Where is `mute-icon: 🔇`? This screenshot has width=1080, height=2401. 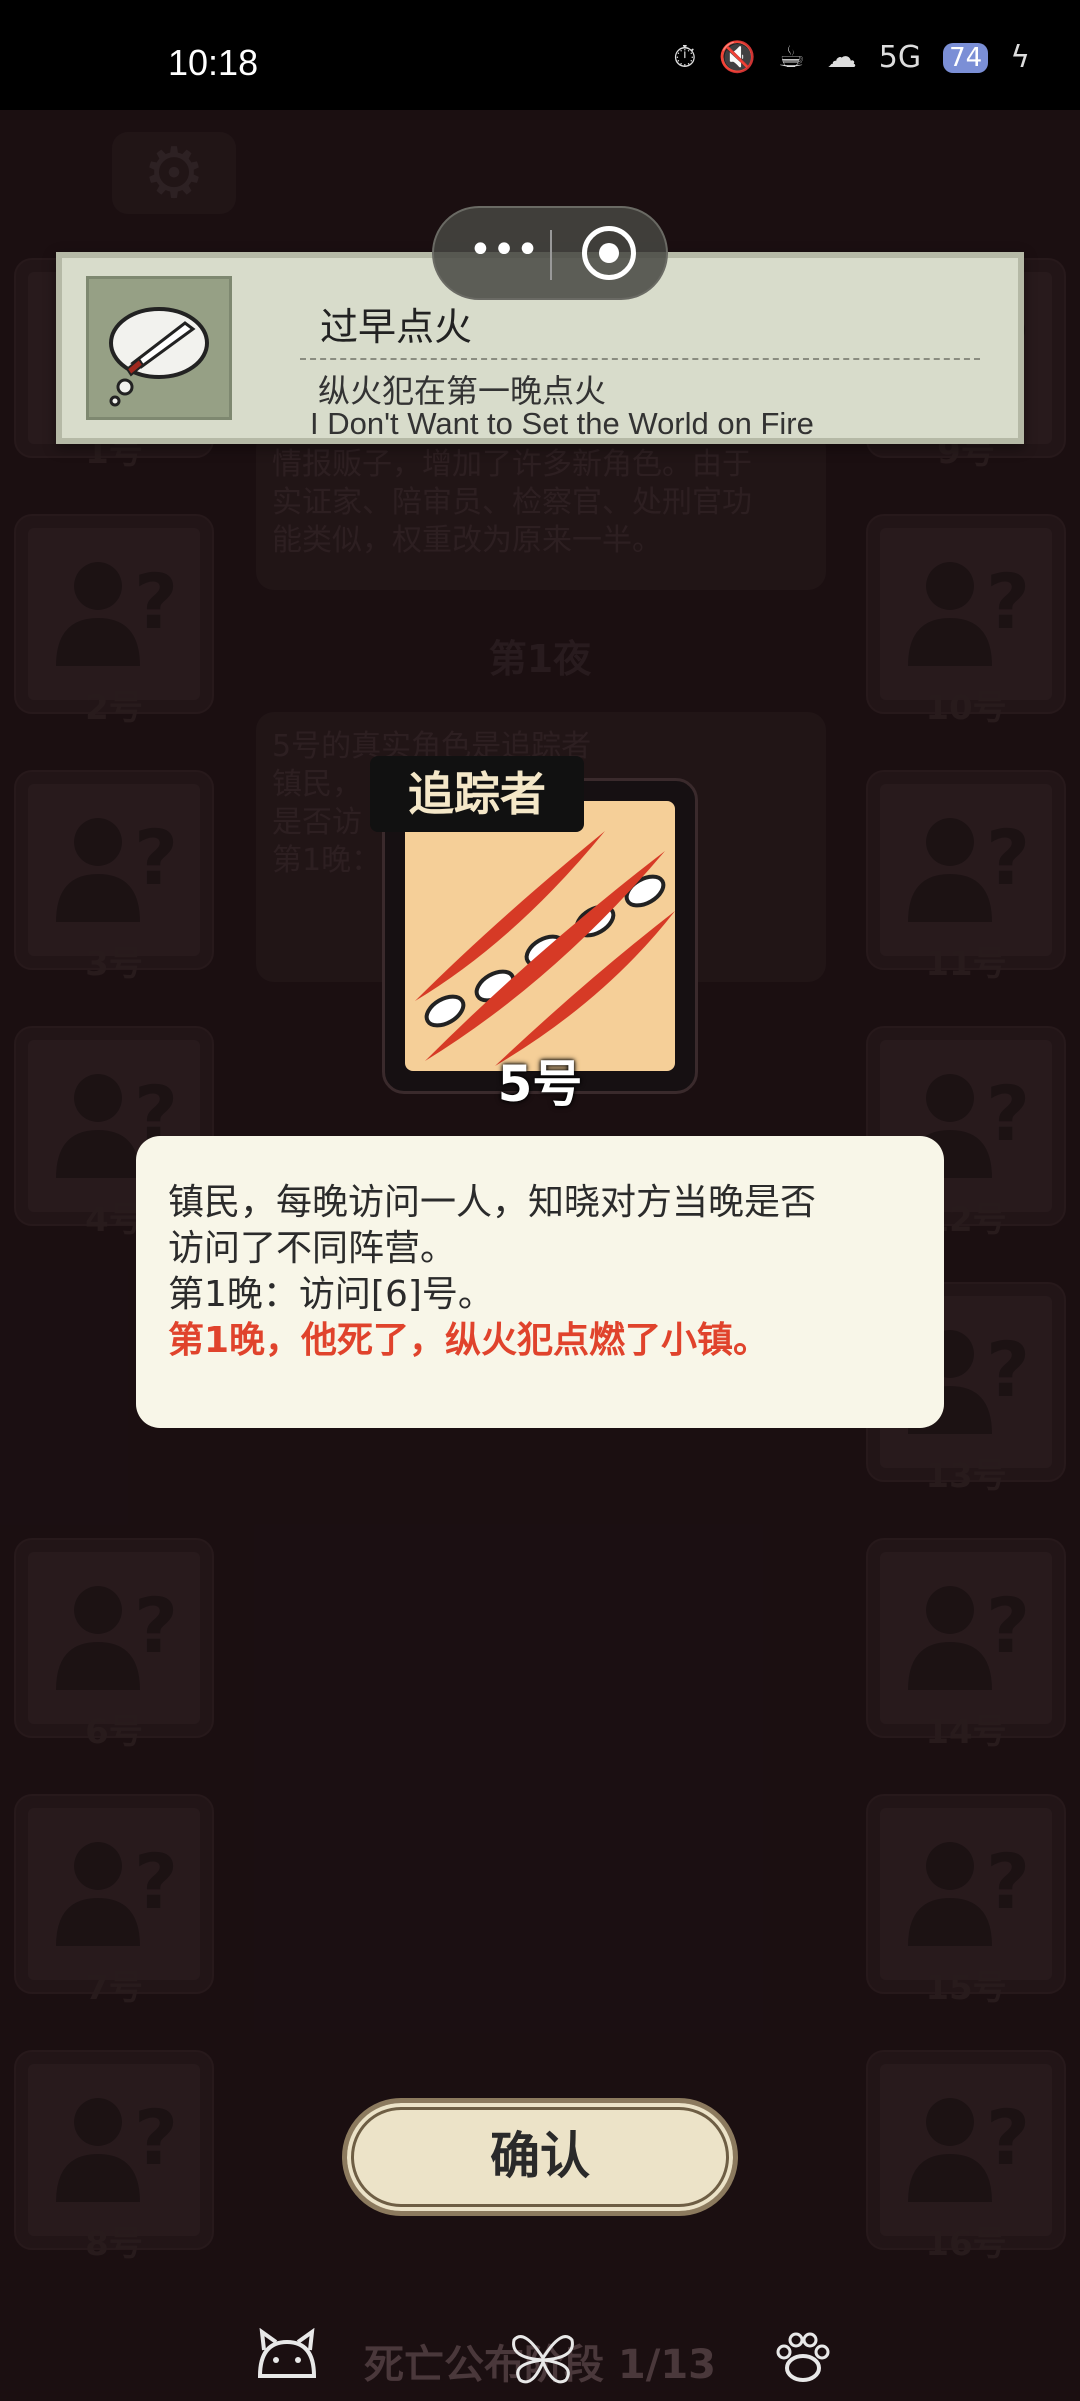
mute-icon: 🔇 is located at coordinates (737, 57).